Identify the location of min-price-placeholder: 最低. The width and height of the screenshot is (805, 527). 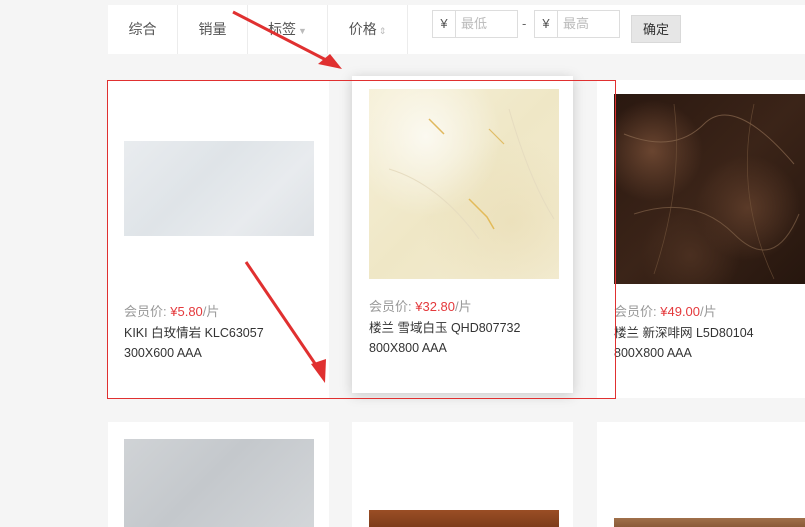
(474, 23).